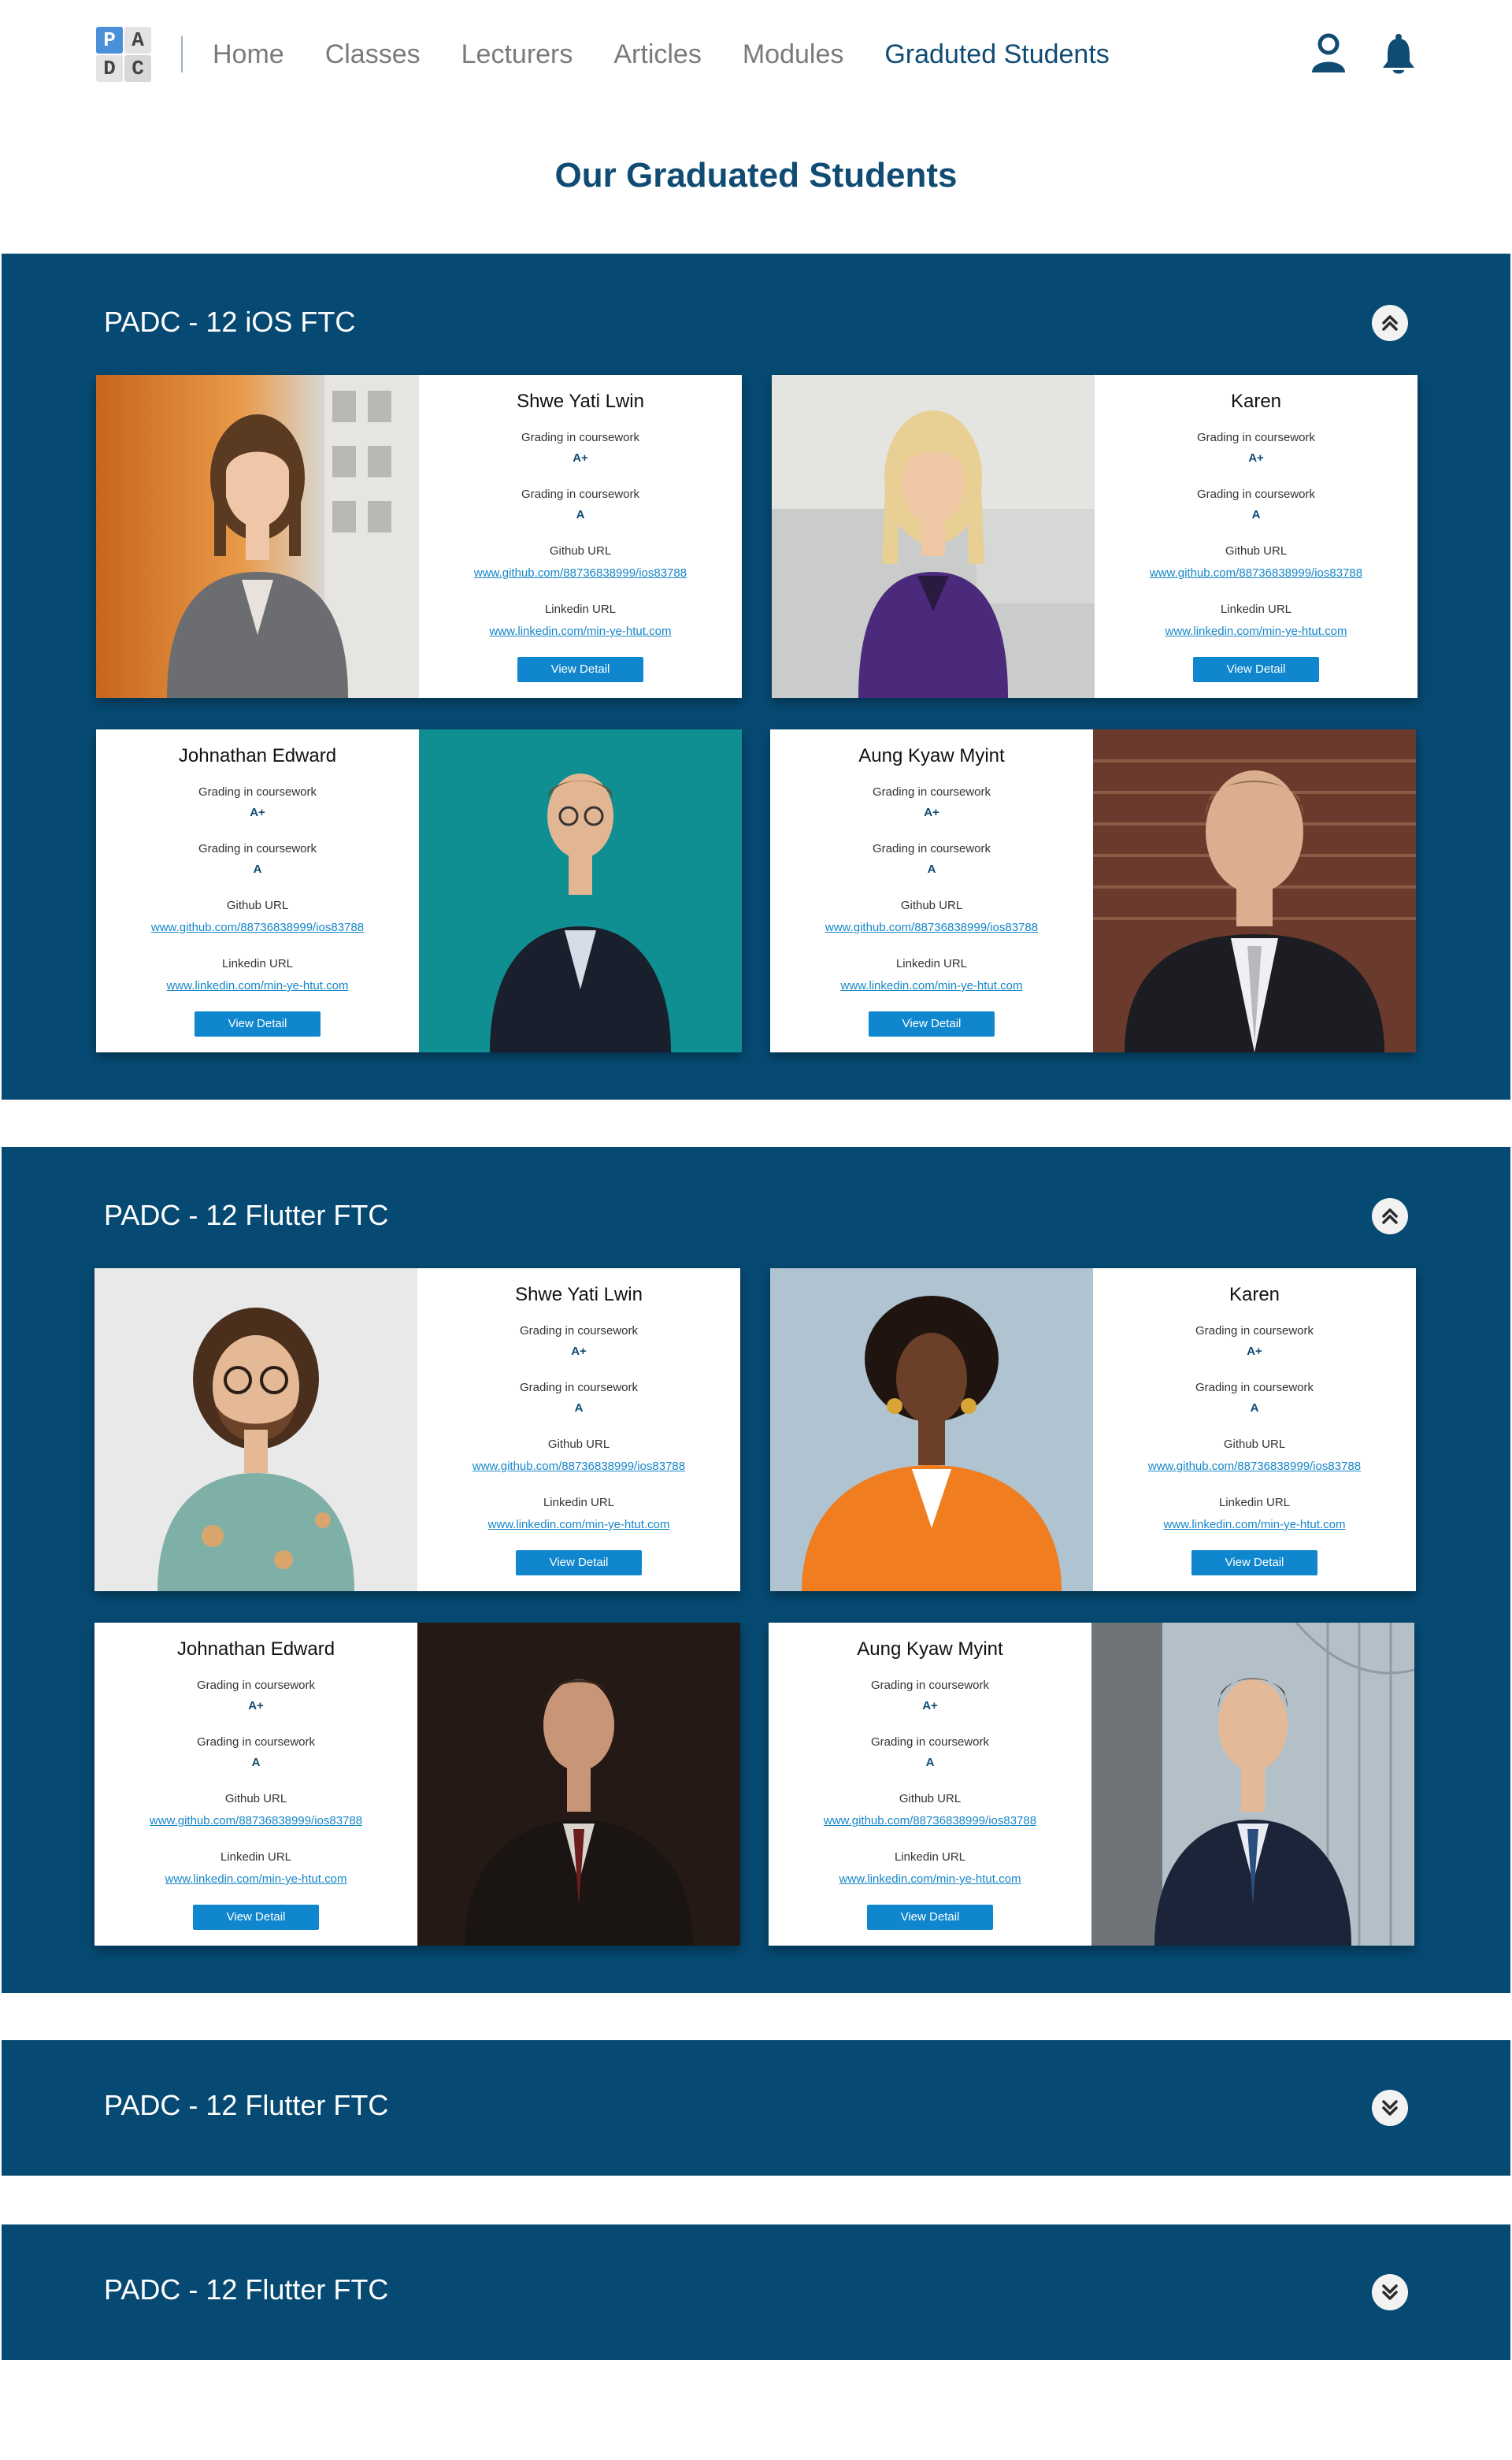 Image resolution: width=1512 pixels, height=2460 pixels. What do you see at coordinates (230, 322) in the screenshot?
I see `section-title: PADC - 12 iOS FTC` at bounding box center [230, 322].